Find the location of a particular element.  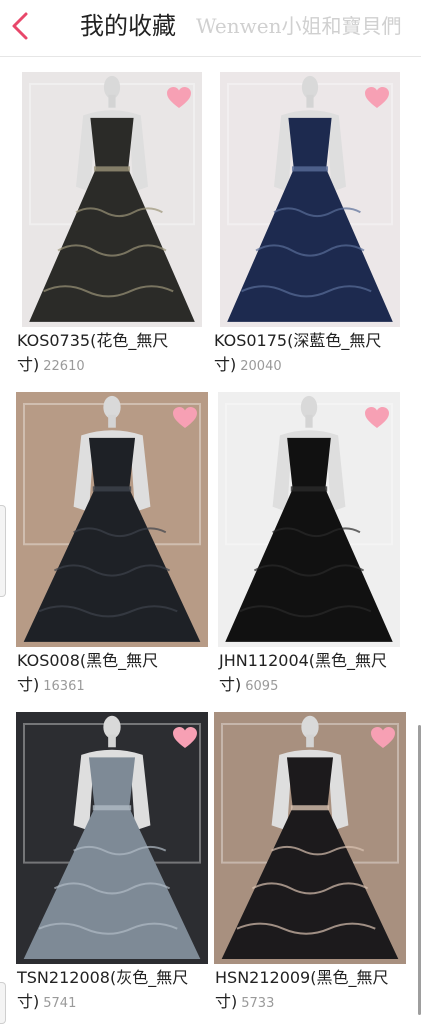

favorite-card: KOS0735(花色_無尺 寸) 22610 is located at coordinates (109, 235).